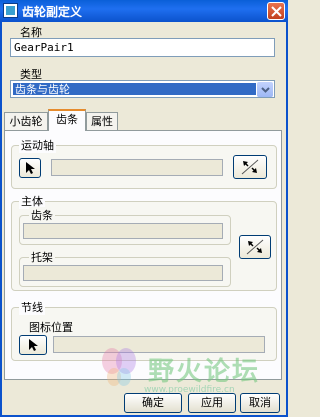  I want to click on rack-field, so click(123, 231).